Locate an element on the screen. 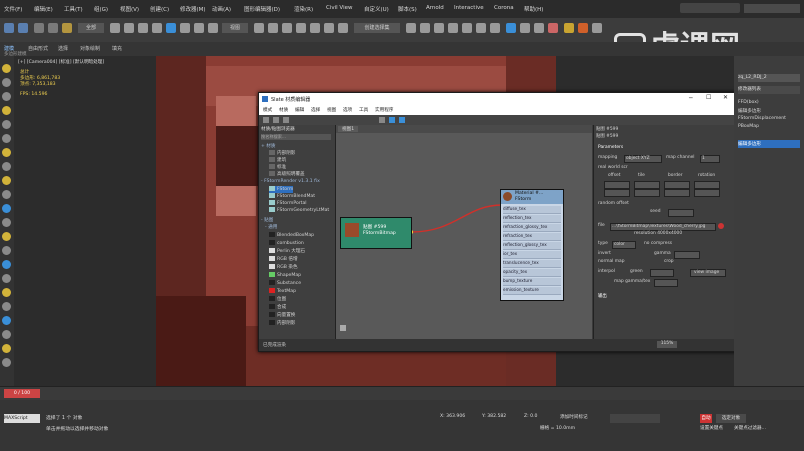  offset-v-input is located at coordinates (617, 193).